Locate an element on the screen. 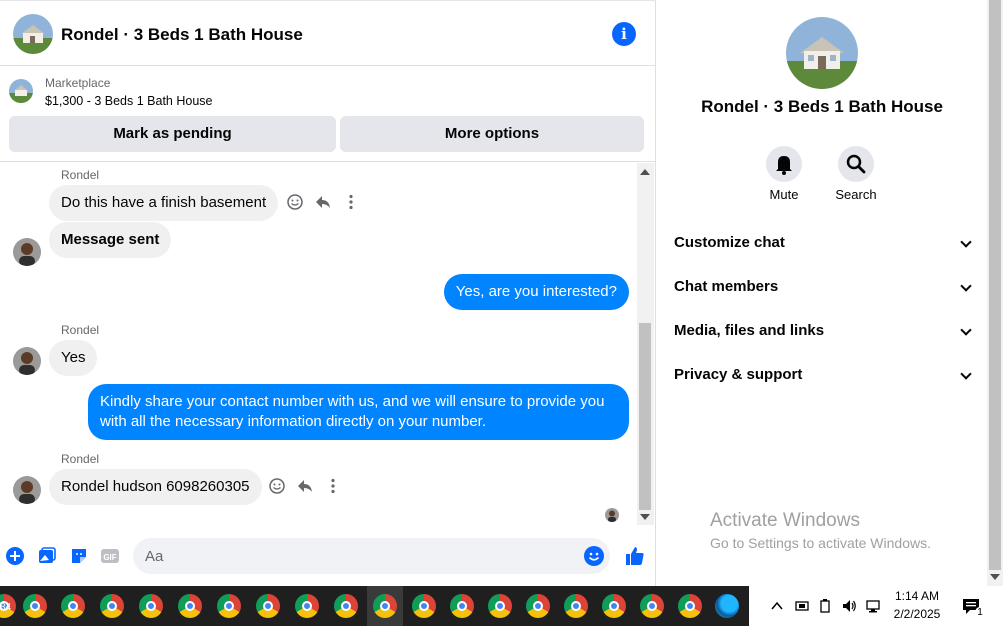 This screenshot has width=1003, height=626. page-scrollbar is located at coordinates (995, 293).